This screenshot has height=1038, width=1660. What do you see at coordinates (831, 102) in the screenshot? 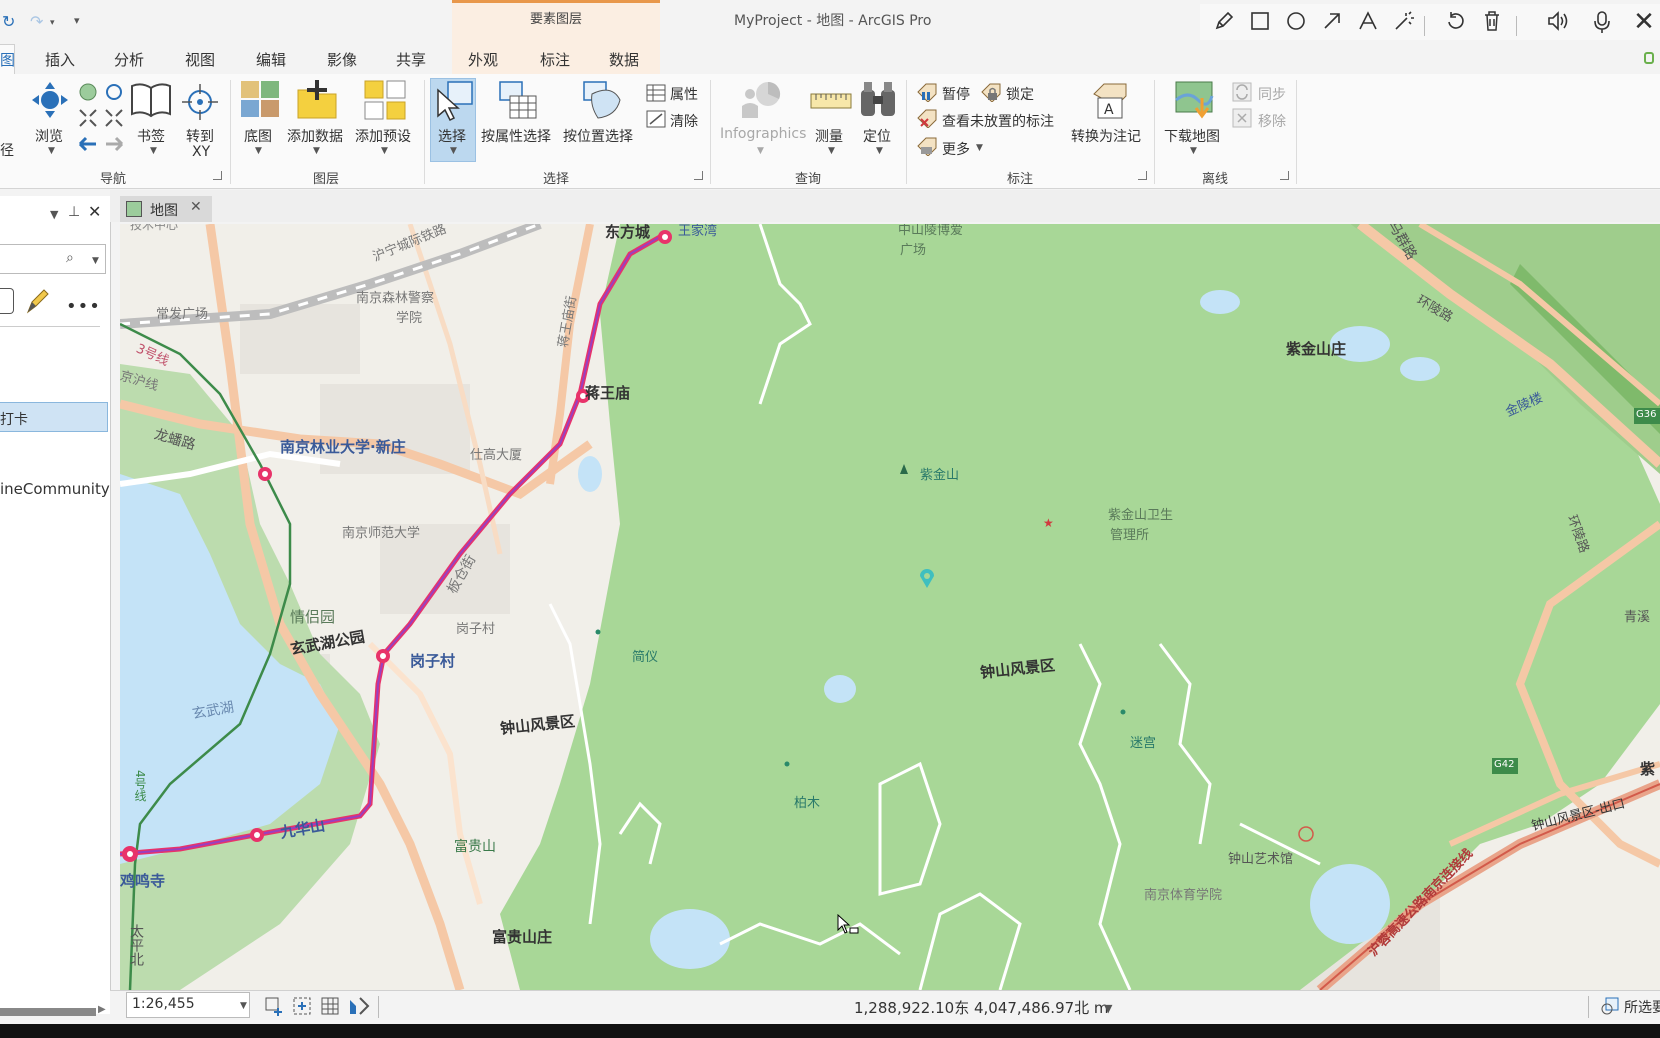
I see `measure-icon` at bounding box center [831, 102].